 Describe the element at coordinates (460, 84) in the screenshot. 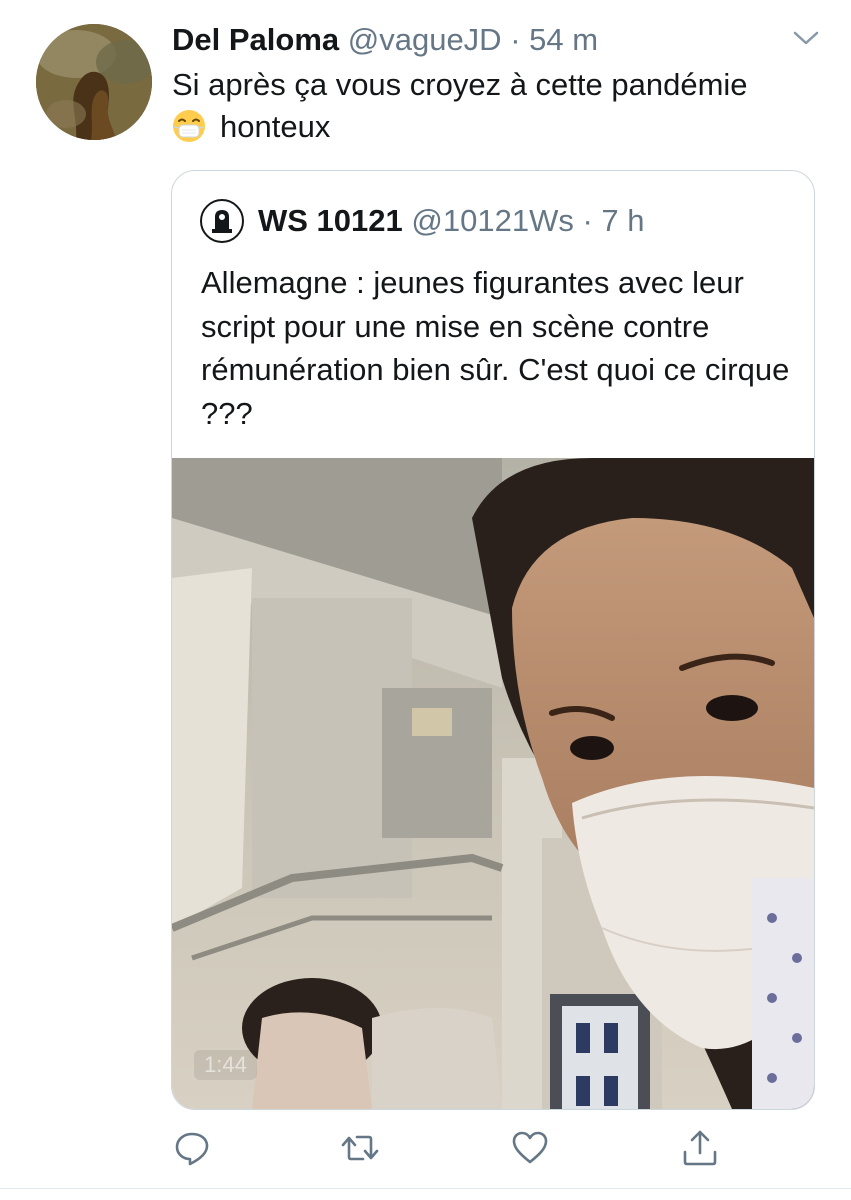

I see `tweet-text-line: Si après ça vous croyez à cette pandémie` at that location.